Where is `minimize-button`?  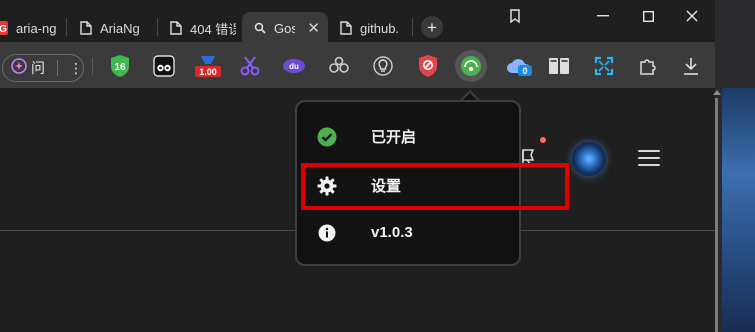
minimize-button is located at coordinates (603, 16).